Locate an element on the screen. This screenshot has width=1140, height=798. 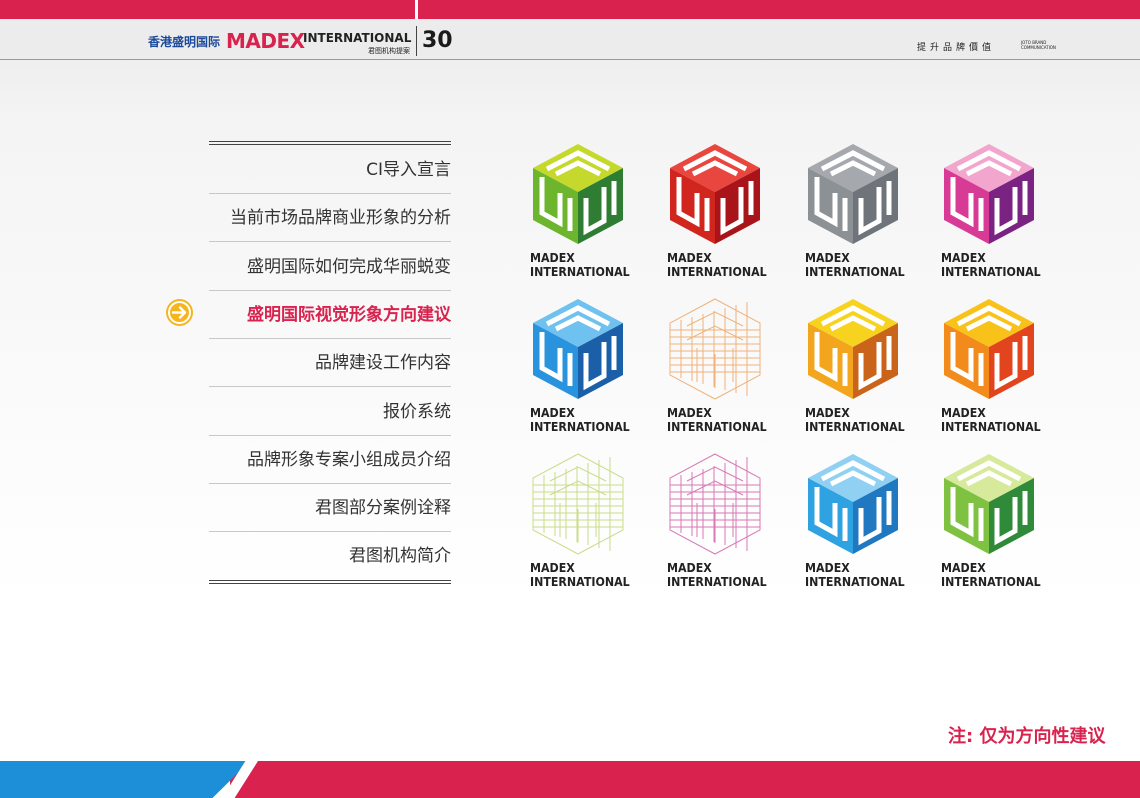
logo-variant-orange: MADEX INTERNATIONAL is located at coordinates (991, 365).